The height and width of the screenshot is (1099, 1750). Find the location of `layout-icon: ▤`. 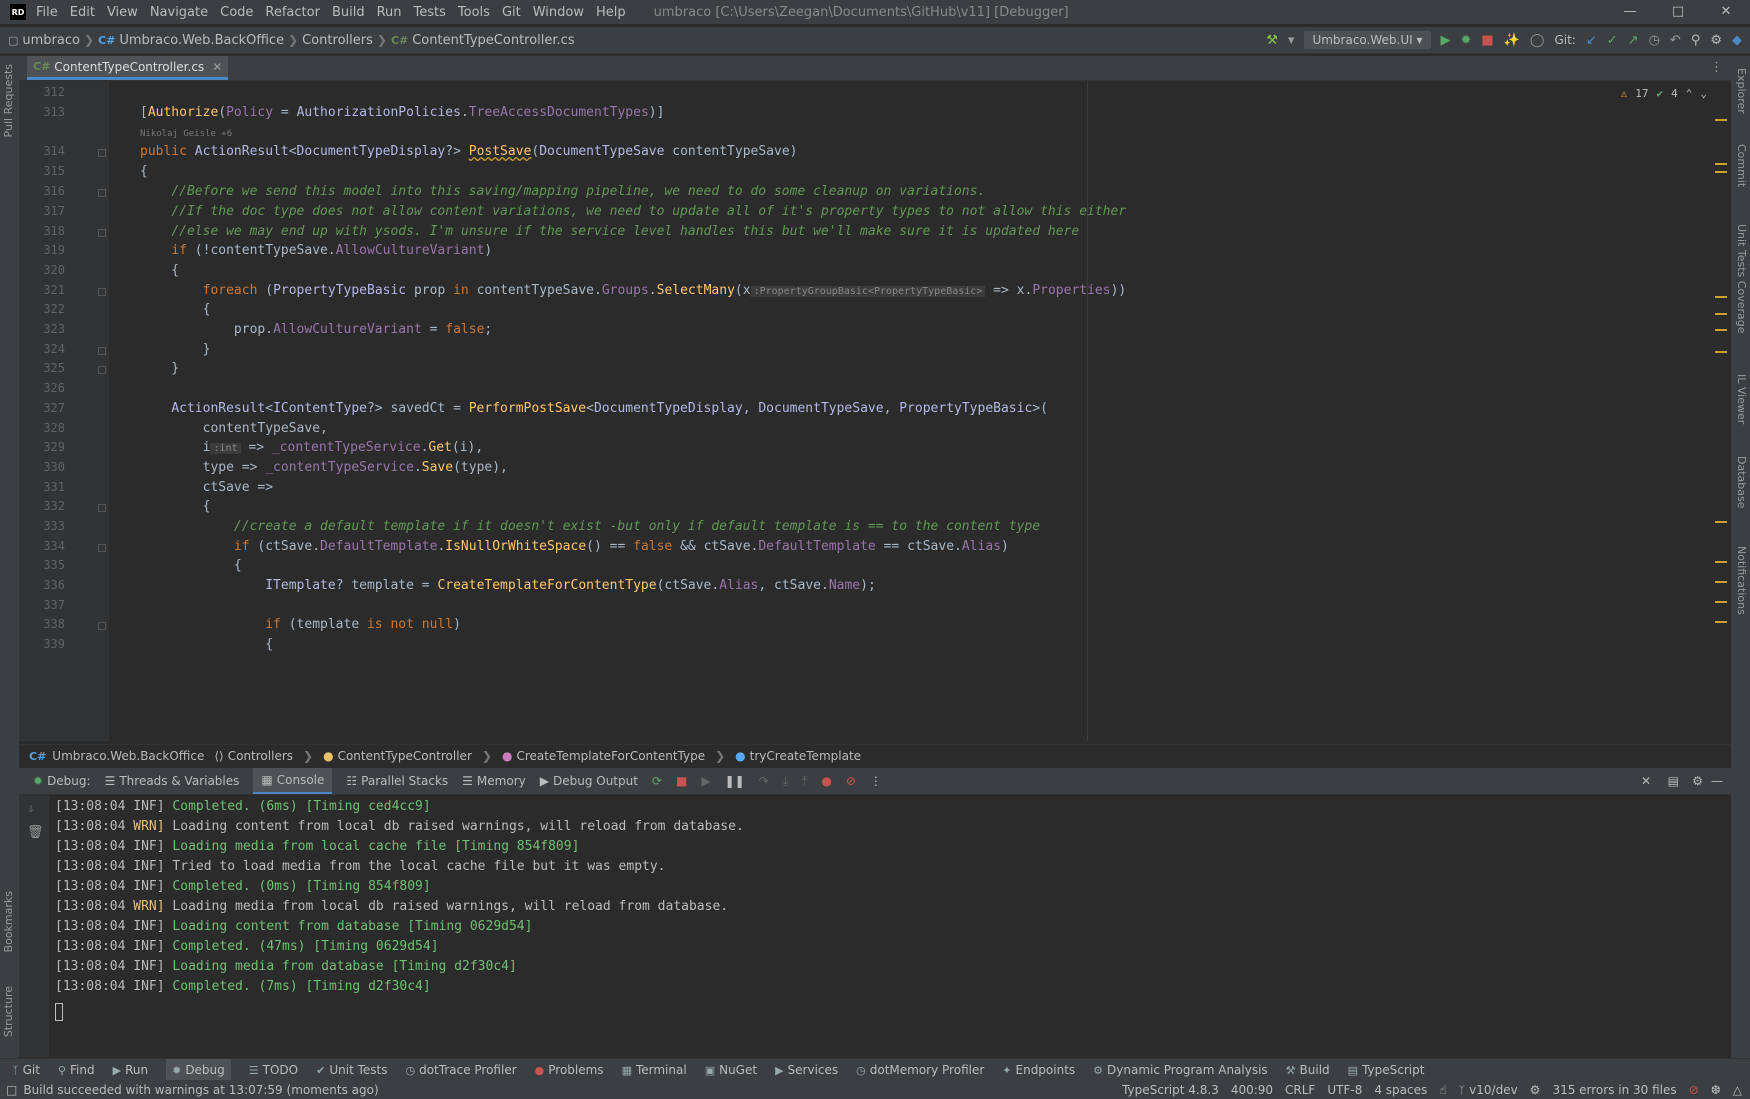

layout-icon: ▤ is located at coordinates (1673, 781).